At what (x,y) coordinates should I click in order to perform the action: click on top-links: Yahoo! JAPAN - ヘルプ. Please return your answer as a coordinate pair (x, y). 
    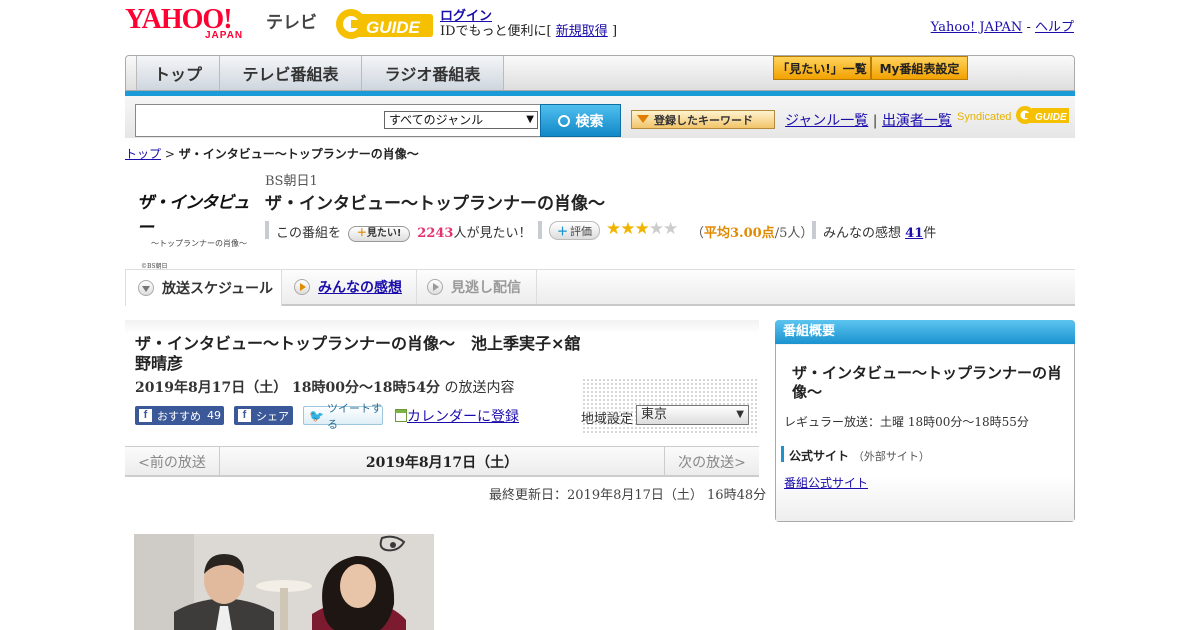
    Looking at the image, I should click on (1002, 25).